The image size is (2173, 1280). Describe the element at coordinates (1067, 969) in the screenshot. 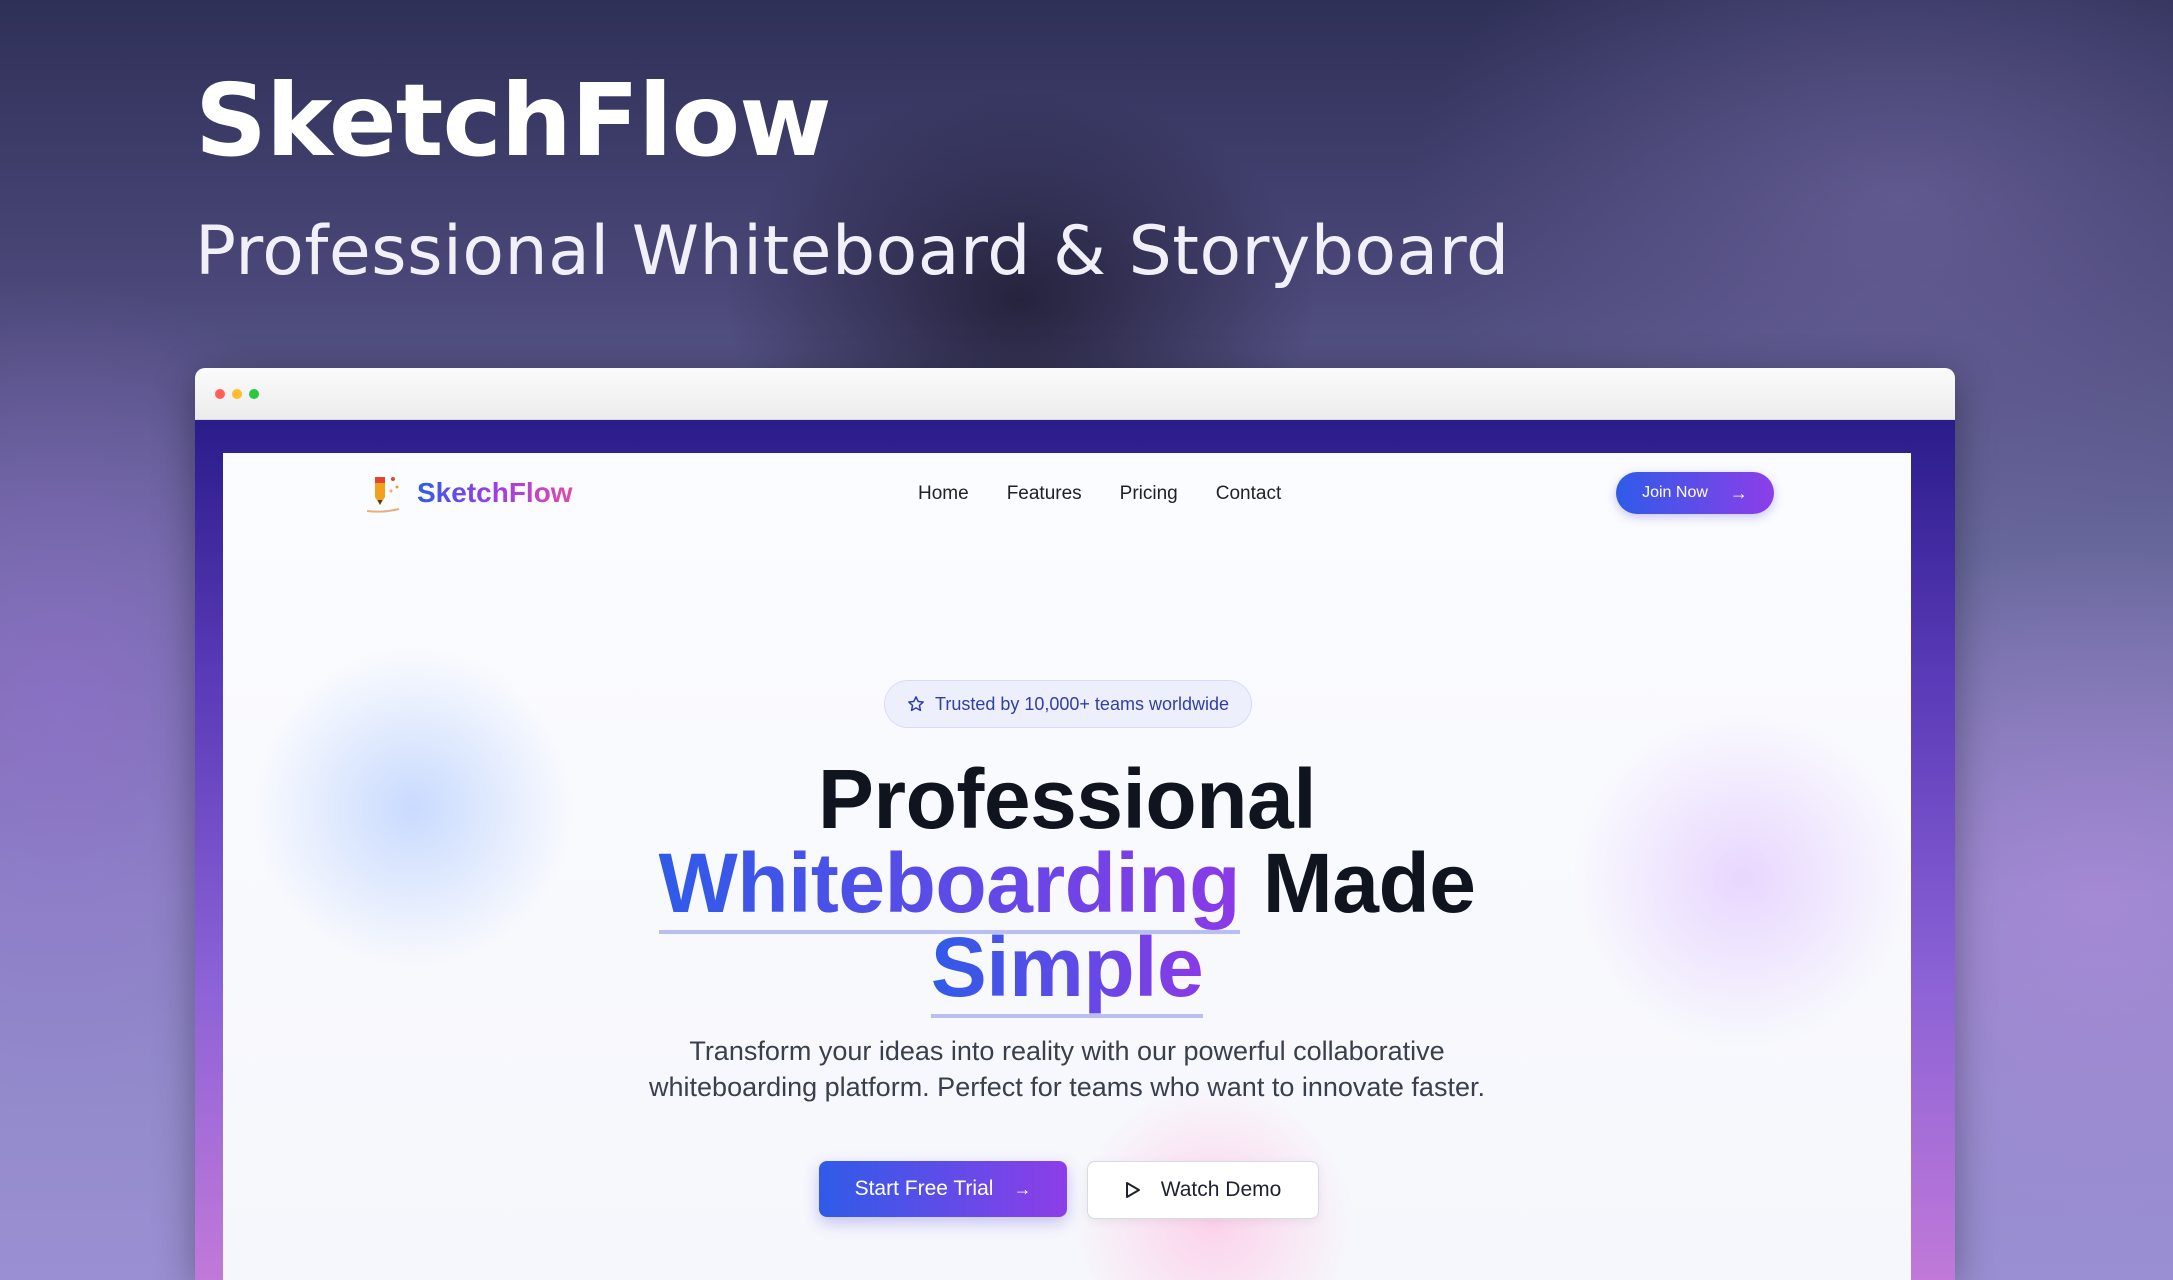

I see `headline-highlight-simple: Simple` at that location.